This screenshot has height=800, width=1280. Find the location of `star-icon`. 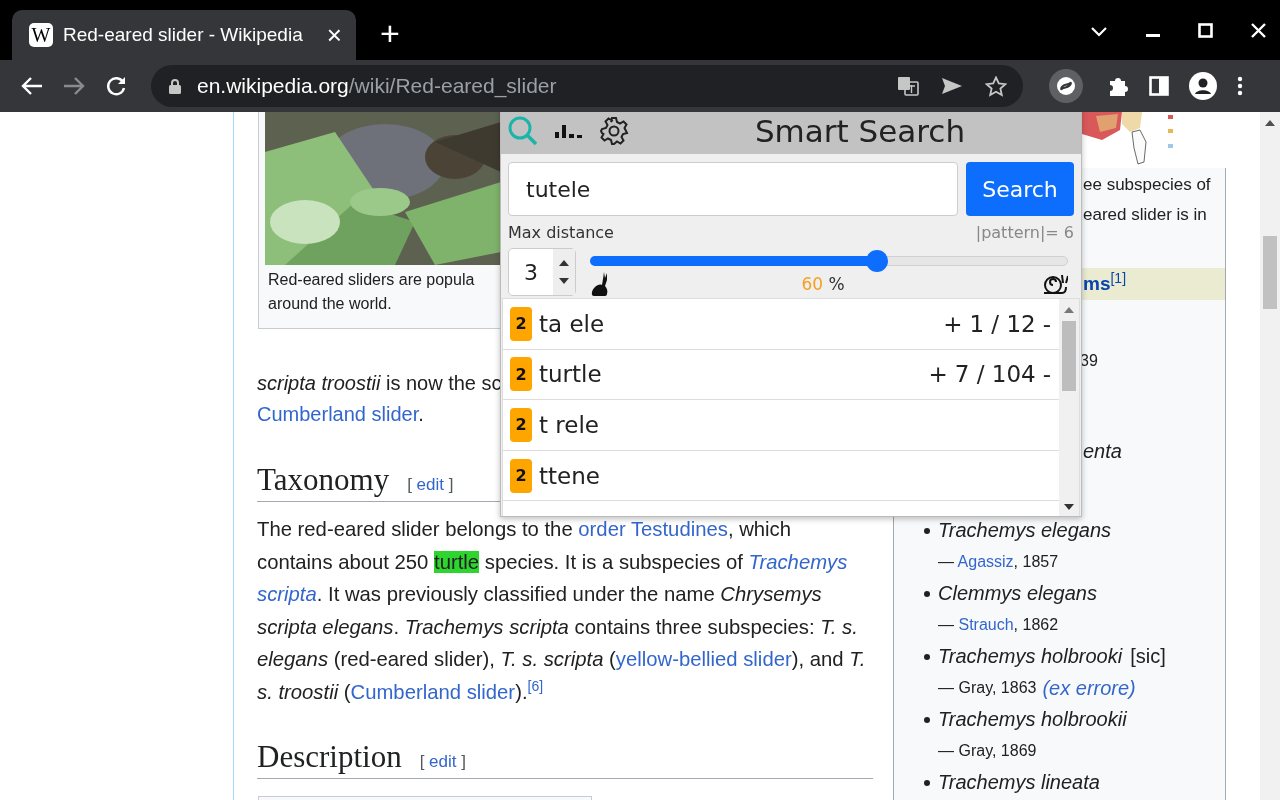

star-icon is located at coordinates (996, 86).